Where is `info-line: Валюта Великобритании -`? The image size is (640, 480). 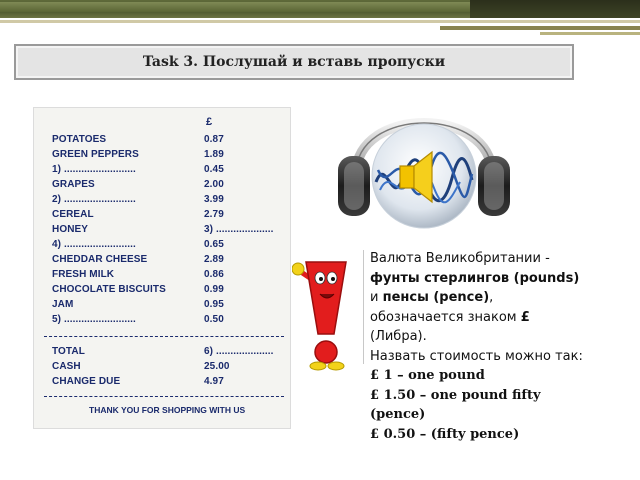
info-line: Валюта Великобритании - is located at coordinates (460, 258).